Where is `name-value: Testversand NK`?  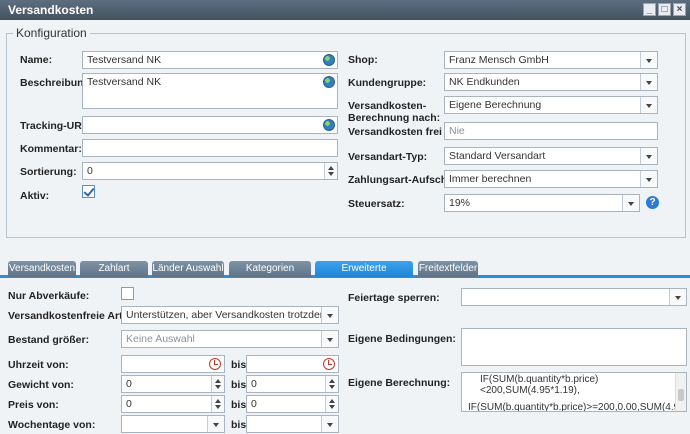
name-value: Testversand NK is located at coordinates (124, 60).